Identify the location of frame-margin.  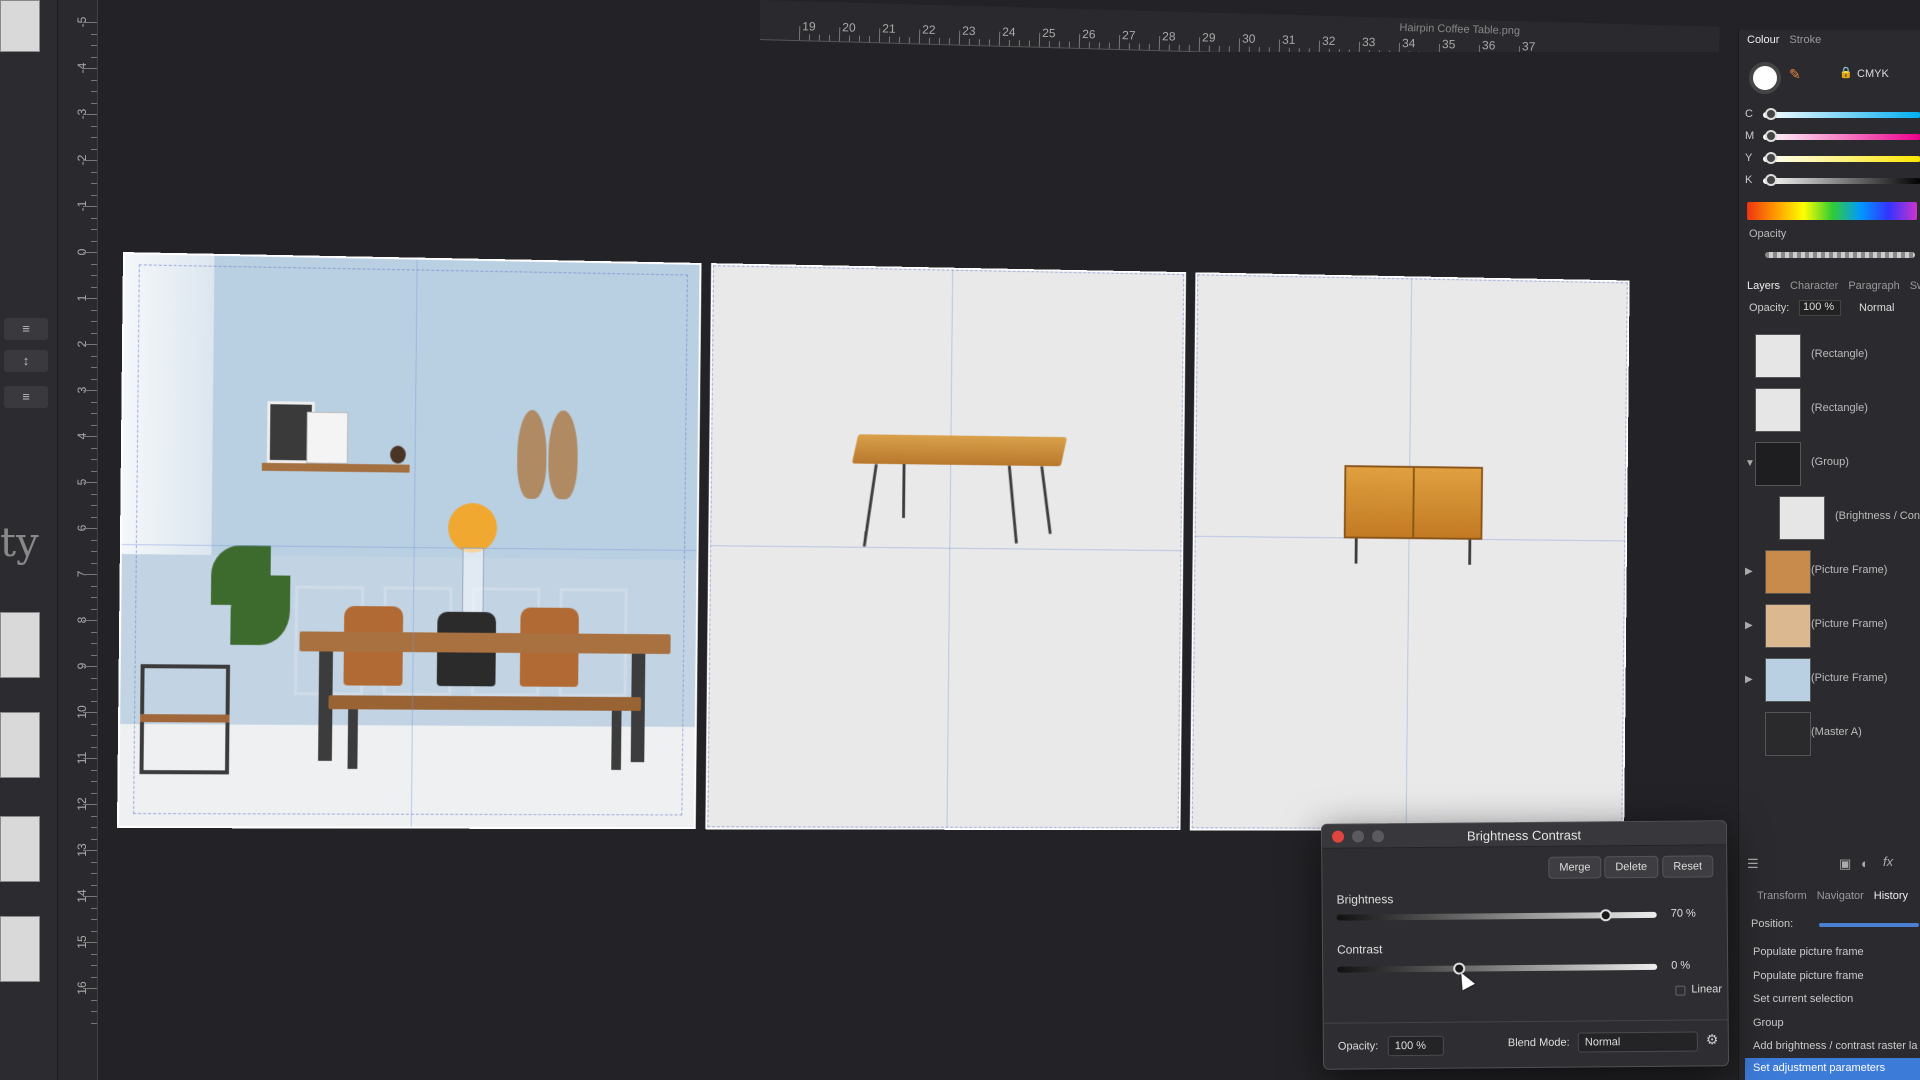
(410, 539).